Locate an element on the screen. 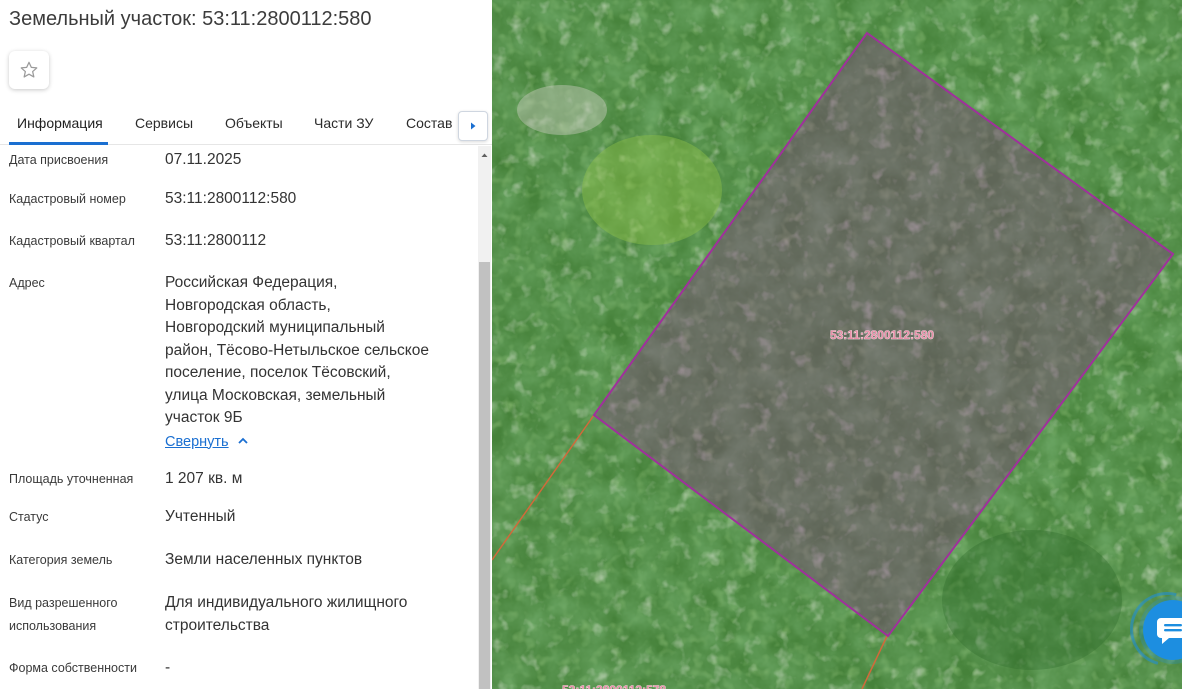 The height and width of the screenshot is (689, 1182). address-line: поселение, поселок Тёсовский, is located at coordinates (278, 372).